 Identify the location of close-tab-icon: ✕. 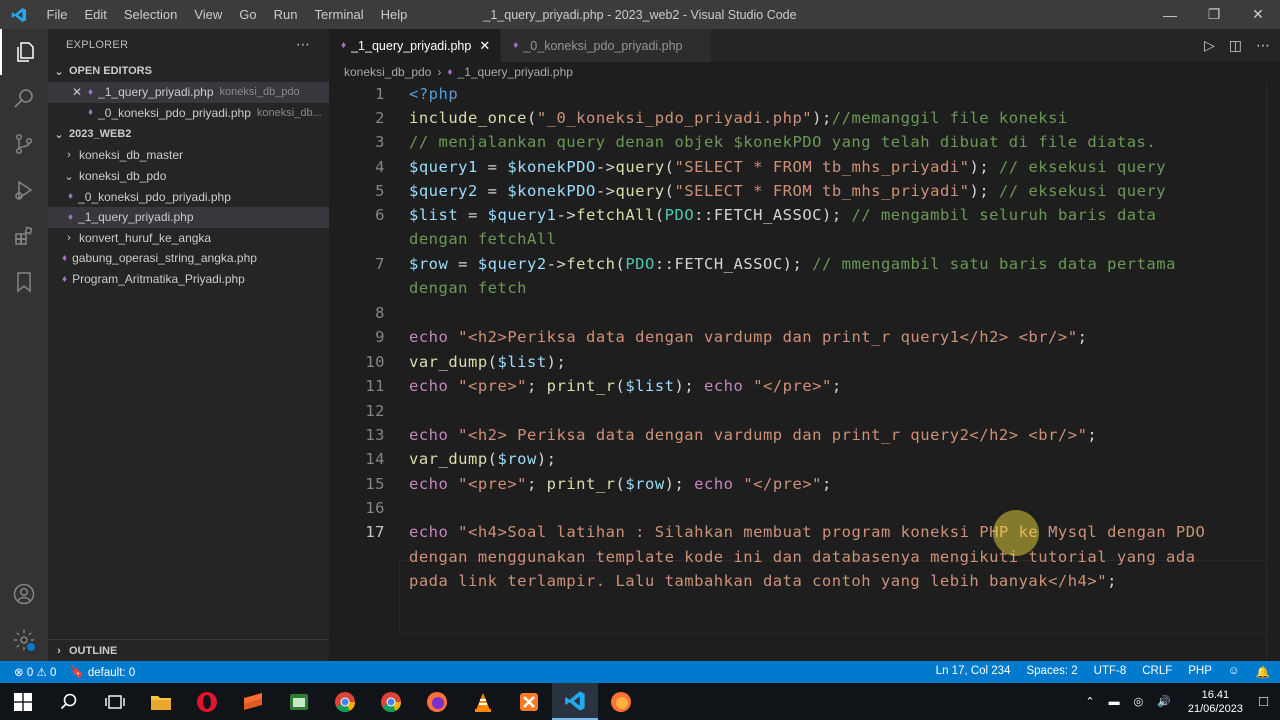
(484, 46).